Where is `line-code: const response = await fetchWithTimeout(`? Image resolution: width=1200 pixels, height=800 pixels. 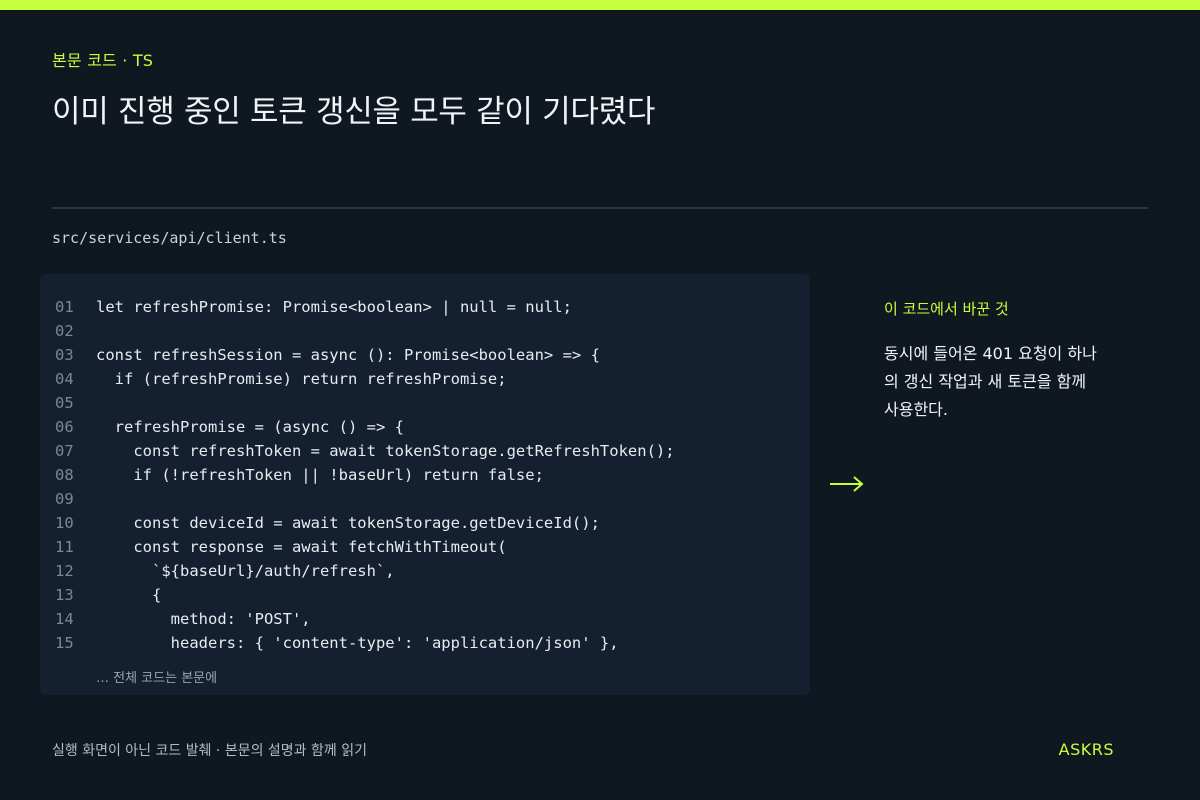
line-code: const response = await fetchWithTimeout( is located at coordinates (301, 547).